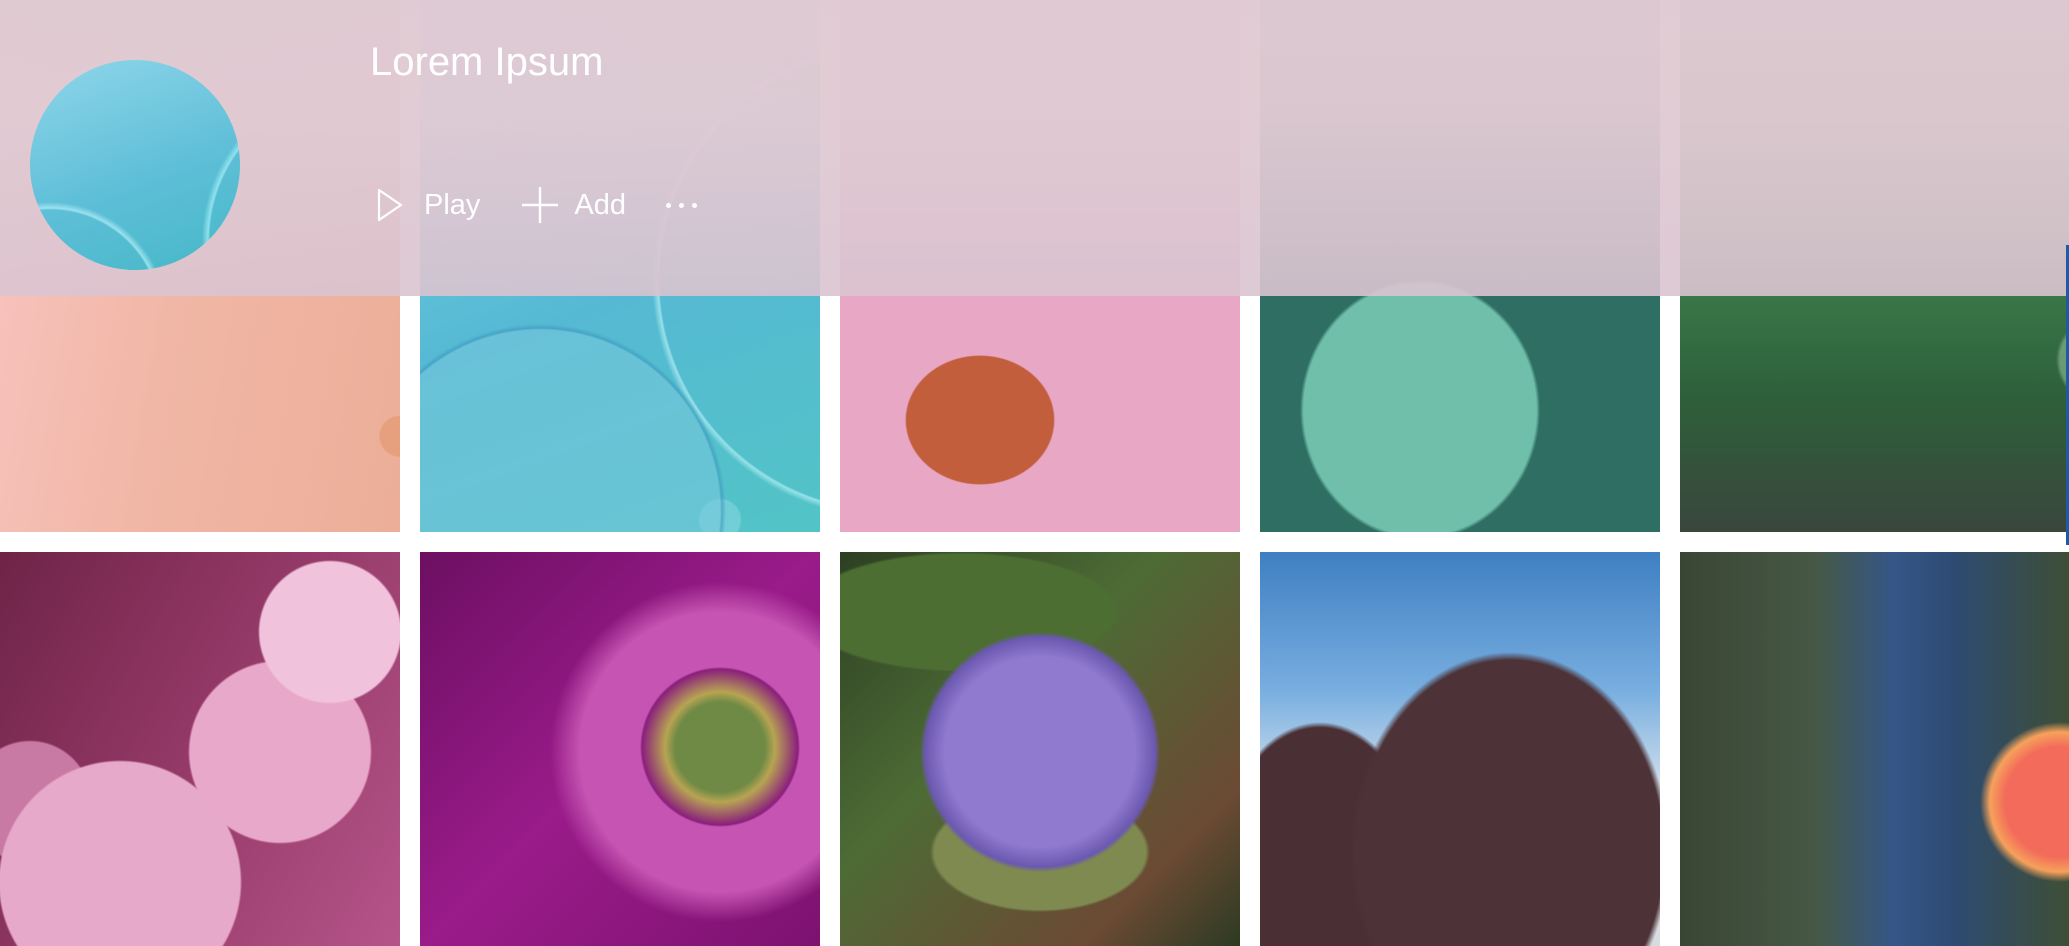 The height and width of the screenshot is (946, 2069). Describe the element at coordinates (600, 204) in the screenshot. I see `add-label: Add` at that location.